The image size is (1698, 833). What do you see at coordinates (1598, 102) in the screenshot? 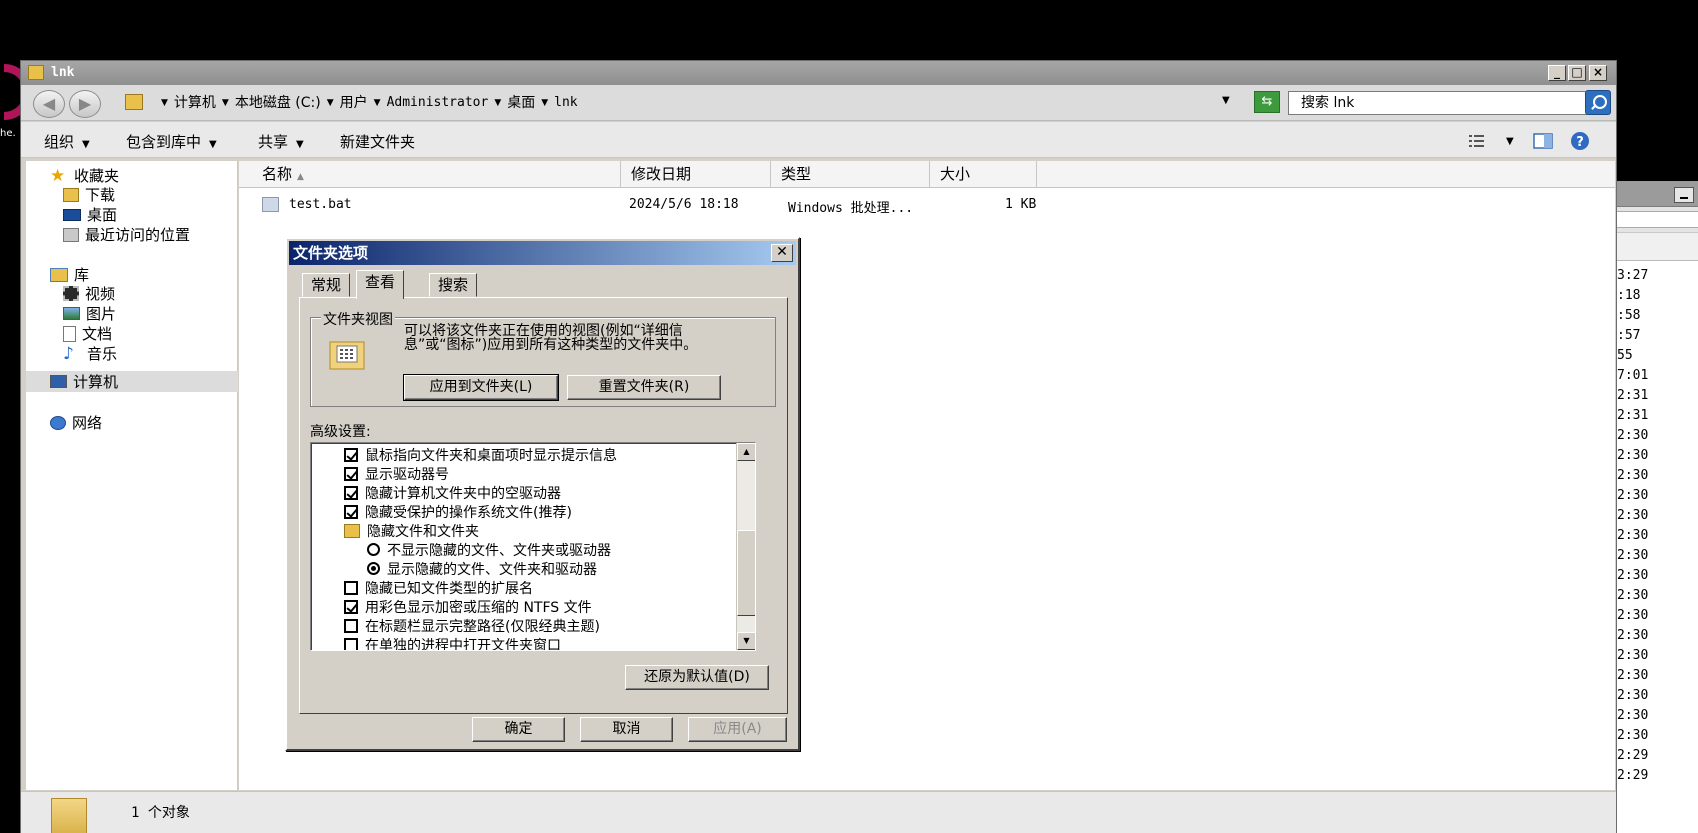
I see `search-icon` at bounding box center [1598, 102].